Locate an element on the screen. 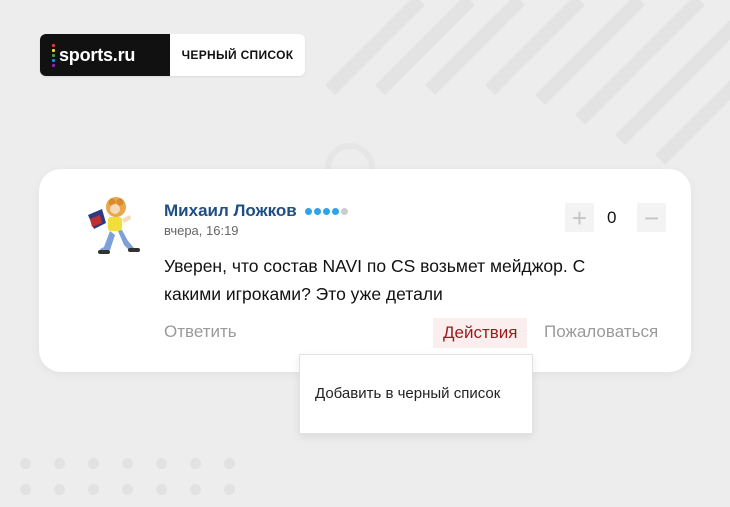 The width and height of the screenshot is (730, 507). upvote-button: + is located at coordinates (579, 217).